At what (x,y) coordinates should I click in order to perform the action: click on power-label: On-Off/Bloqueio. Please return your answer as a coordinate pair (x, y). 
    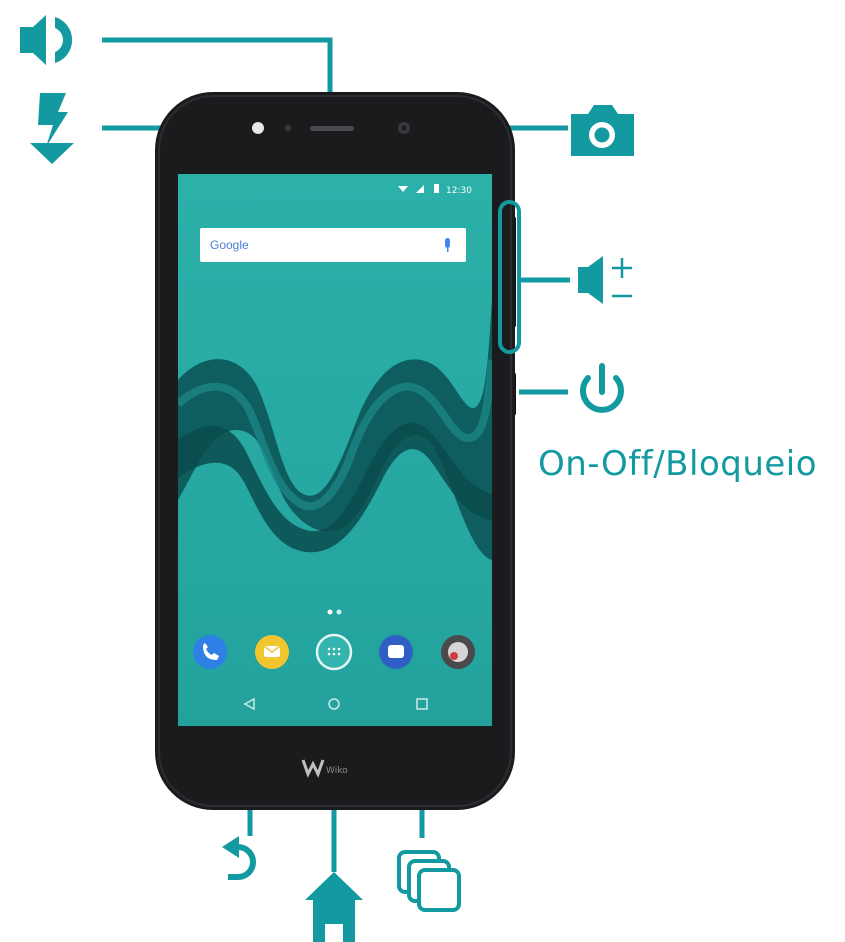
    Looking at the image, I should click on (678, 464).